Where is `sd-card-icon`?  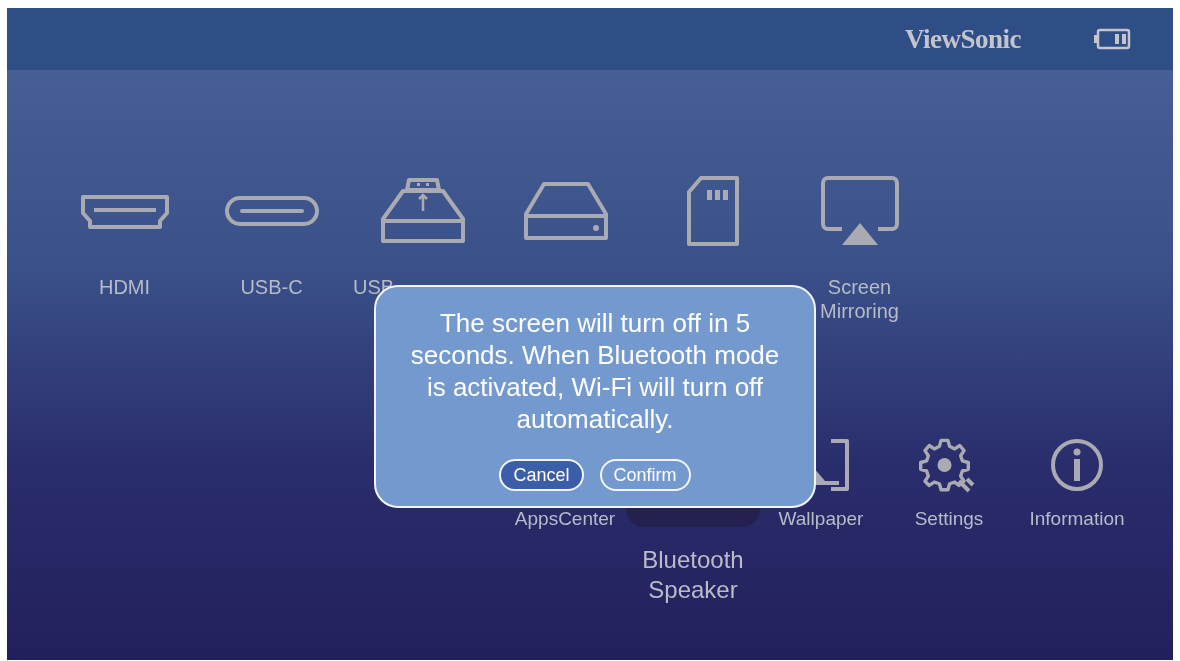 sd-card-icon is located at coordinates (712, 211).